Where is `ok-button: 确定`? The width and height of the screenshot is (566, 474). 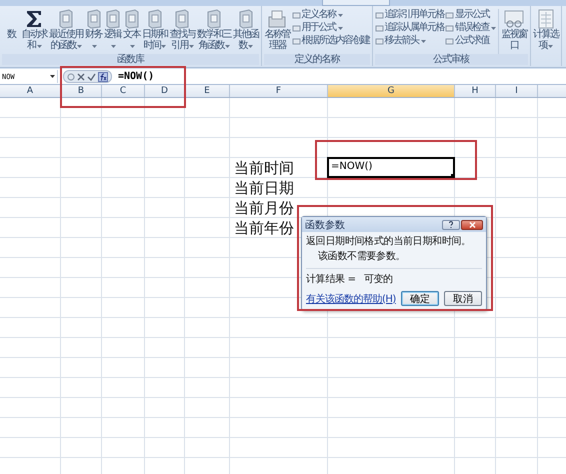
ok-button: 确定 is located at coordinates (419, 298).